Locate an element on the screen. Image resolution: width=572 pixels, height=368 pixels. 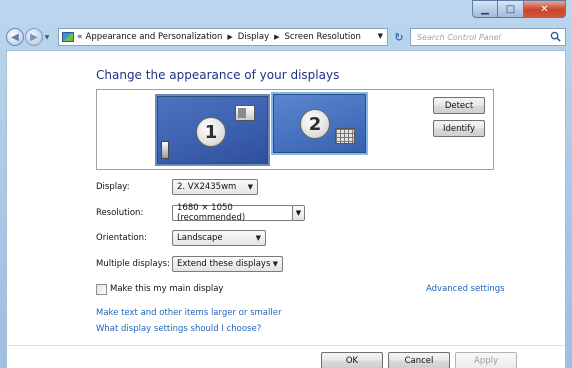
keyboard-icon is located at coordinates (345, 136).